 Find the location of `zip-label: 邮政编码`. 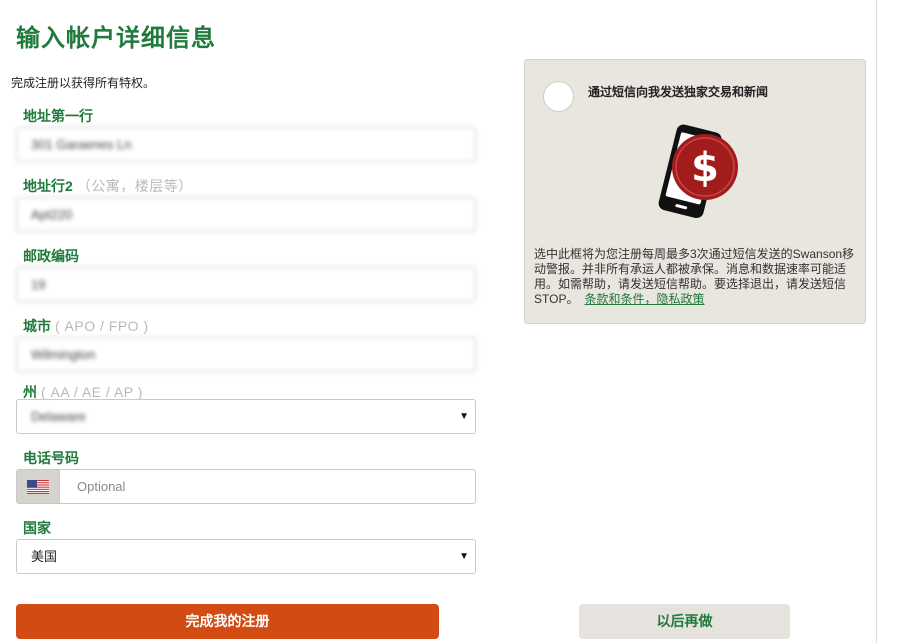

zip-label: 邮政编码 is located at coordinates (51, 256).